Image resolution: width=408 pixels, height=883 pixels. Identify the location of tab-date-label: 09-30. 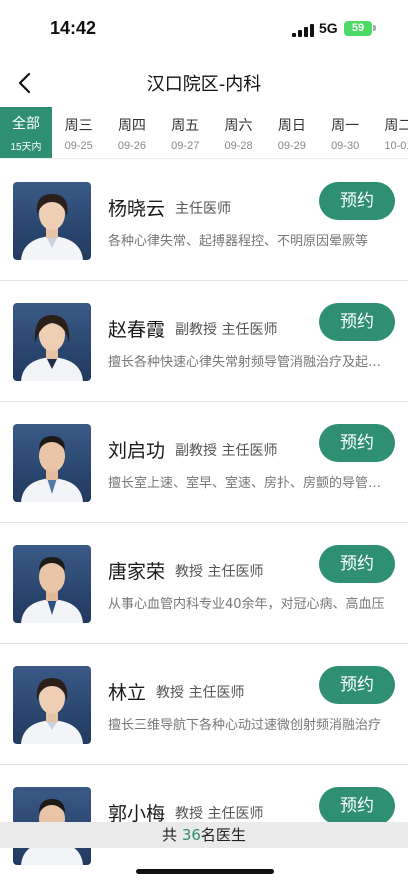
(345, 145).